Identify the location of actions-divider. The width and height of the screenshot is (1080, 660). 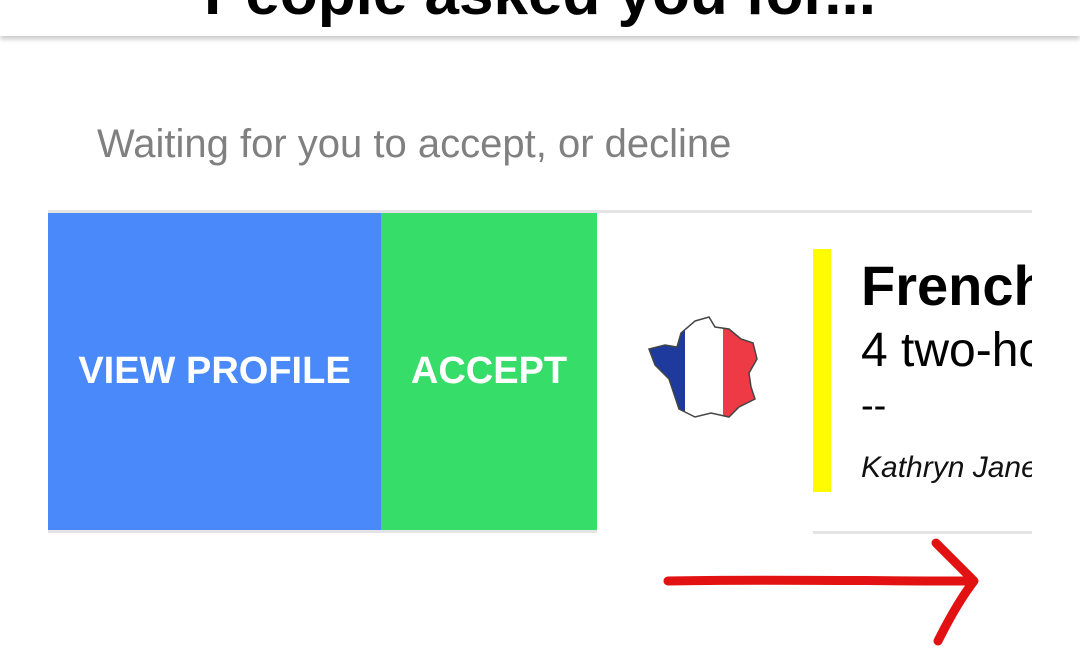
(322, 531).